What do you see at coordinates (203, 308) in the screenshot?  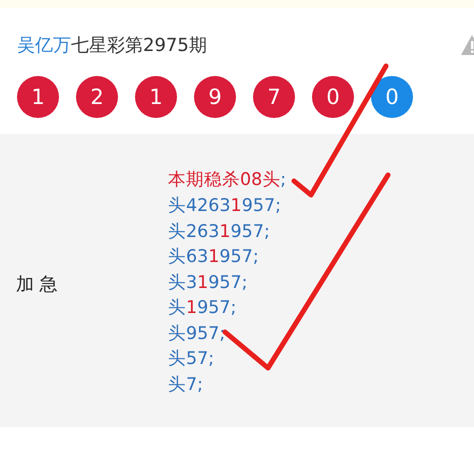 I see `prediction-line: 头1957;` at bounding box center [203, 308].